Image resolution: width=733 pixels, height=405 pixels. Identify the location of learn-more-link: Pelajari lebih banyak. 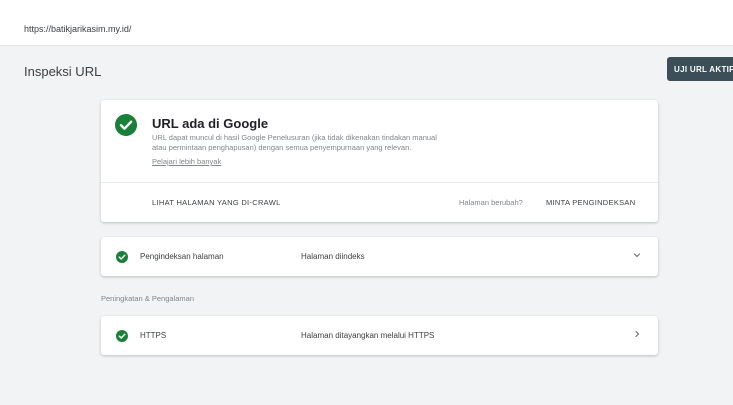
(186, 161).